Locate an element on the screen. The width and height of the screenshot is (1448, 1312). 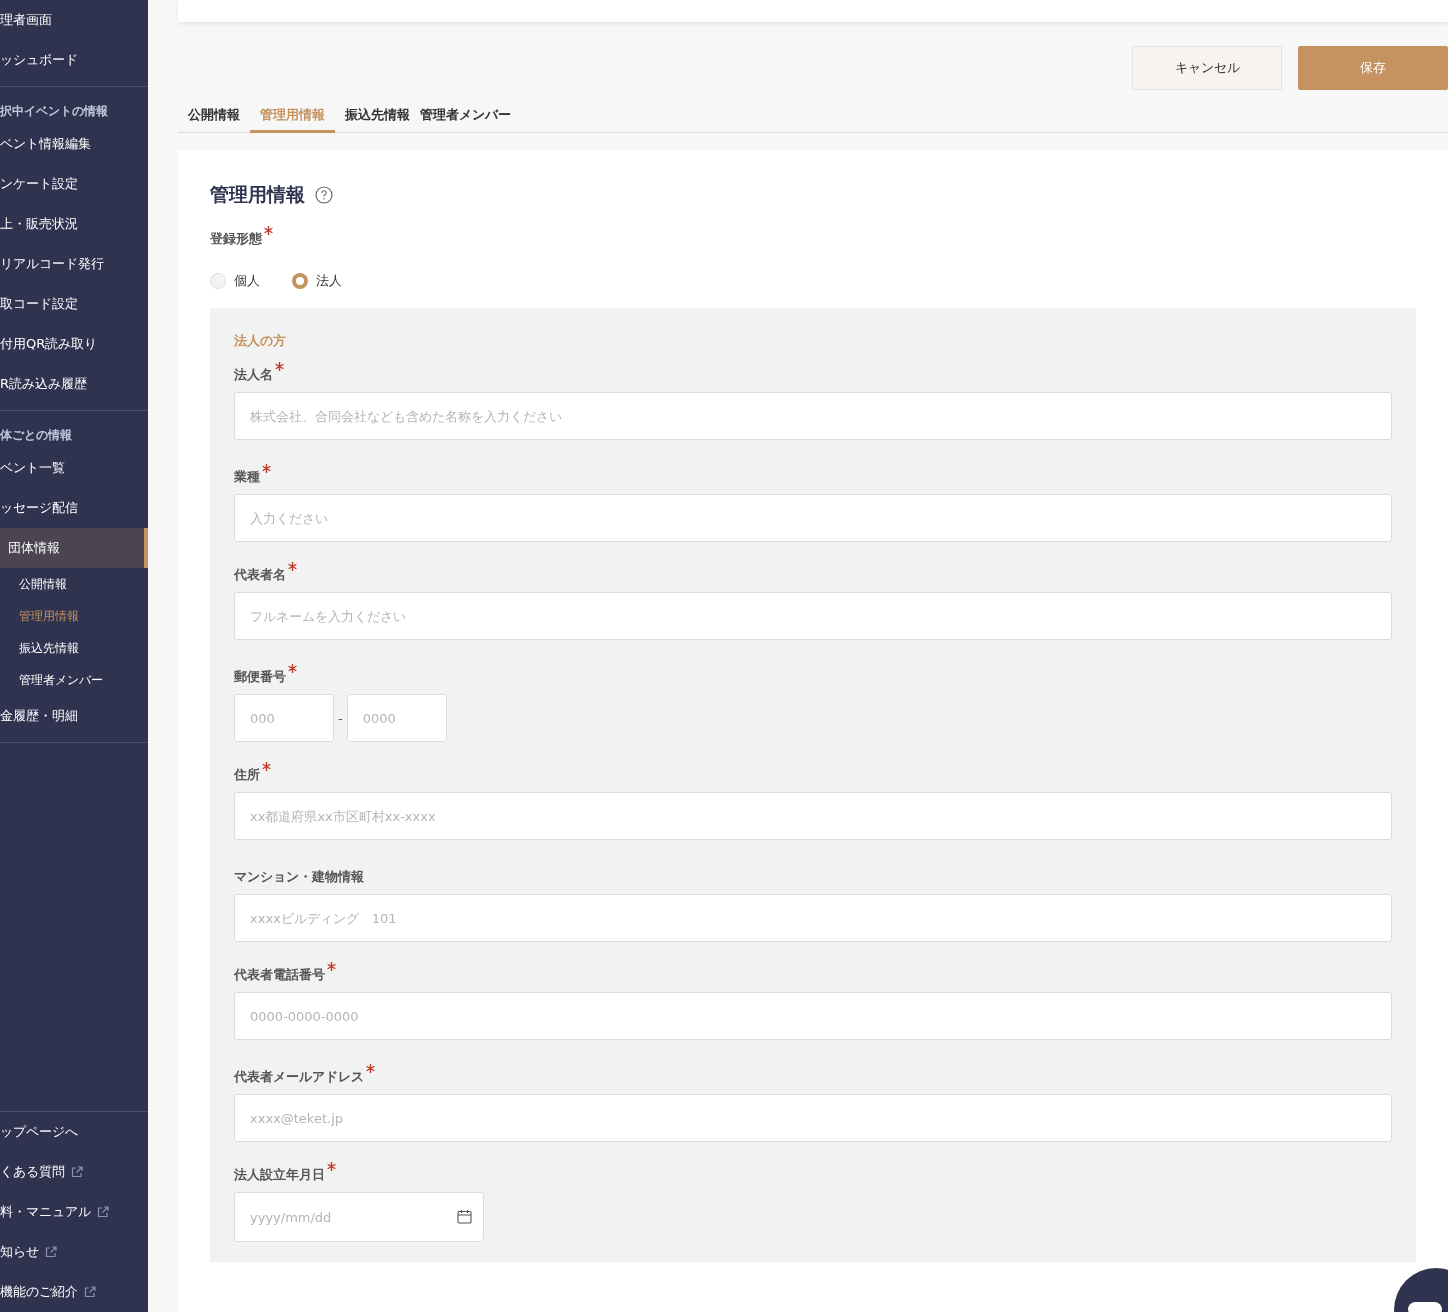
input-field: 入力ください is located at coordinates (813, 518).